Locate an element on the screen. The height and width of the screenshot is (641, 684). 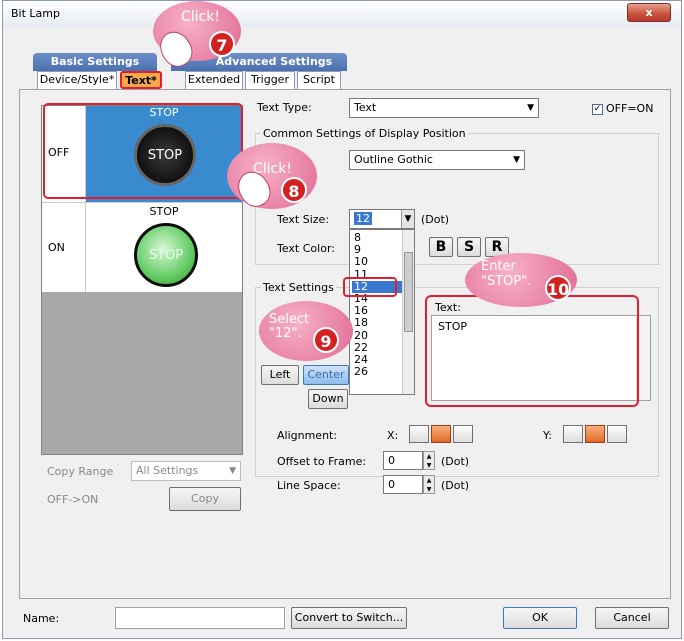
offset-spinner: ▲ ▼ is located at coordinates (429, 460).